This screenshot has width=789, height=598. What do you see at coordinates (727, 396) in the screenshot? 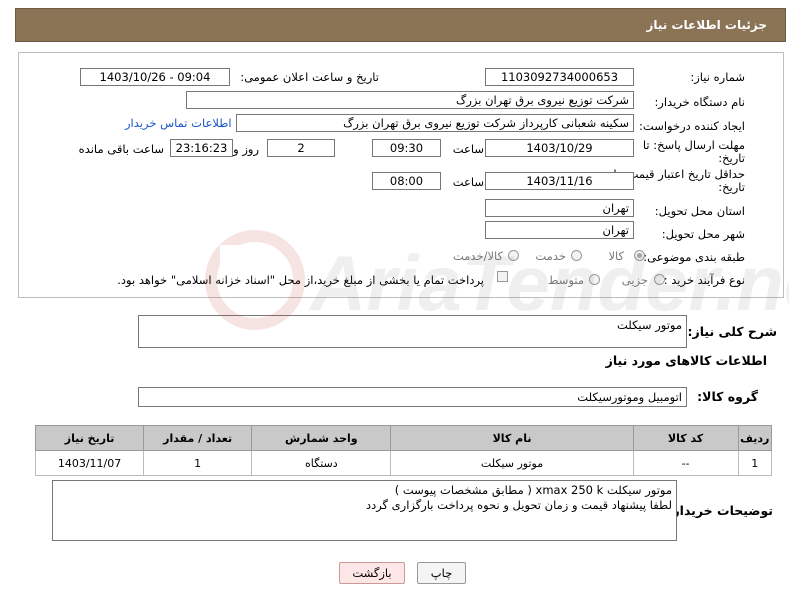
I see `goods-group-label: گروه کالا:` at bounding box center [727, 396].